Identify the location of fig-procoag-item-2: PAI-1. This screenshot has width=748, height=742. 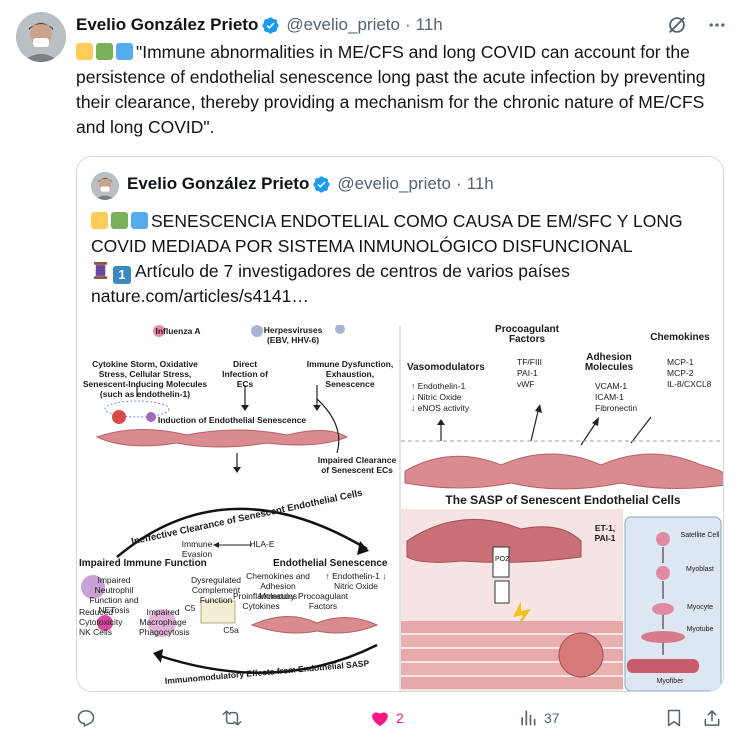
(527, 373).